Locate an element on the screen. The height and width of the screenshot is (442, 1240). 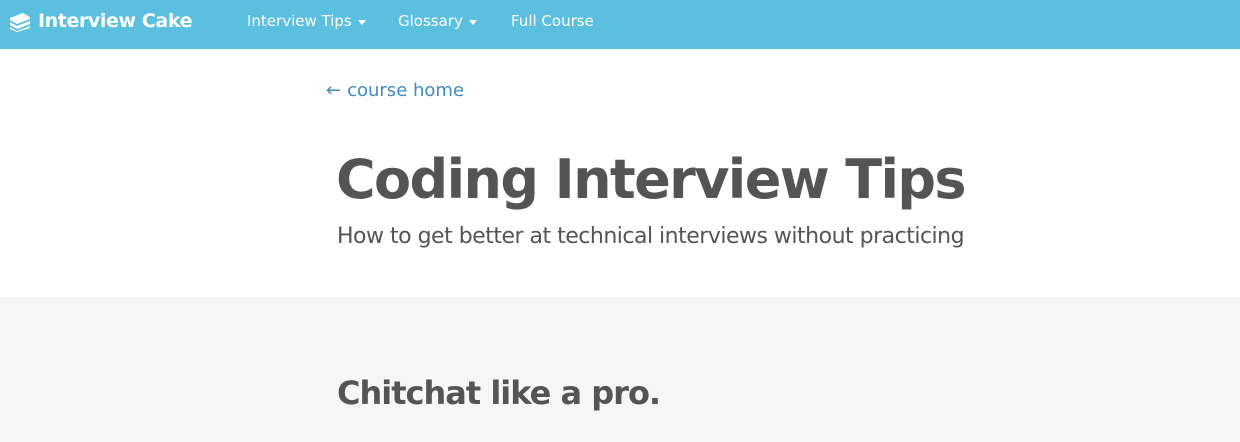
left-arrow-icon: ← is located at coordinates (334, 90).